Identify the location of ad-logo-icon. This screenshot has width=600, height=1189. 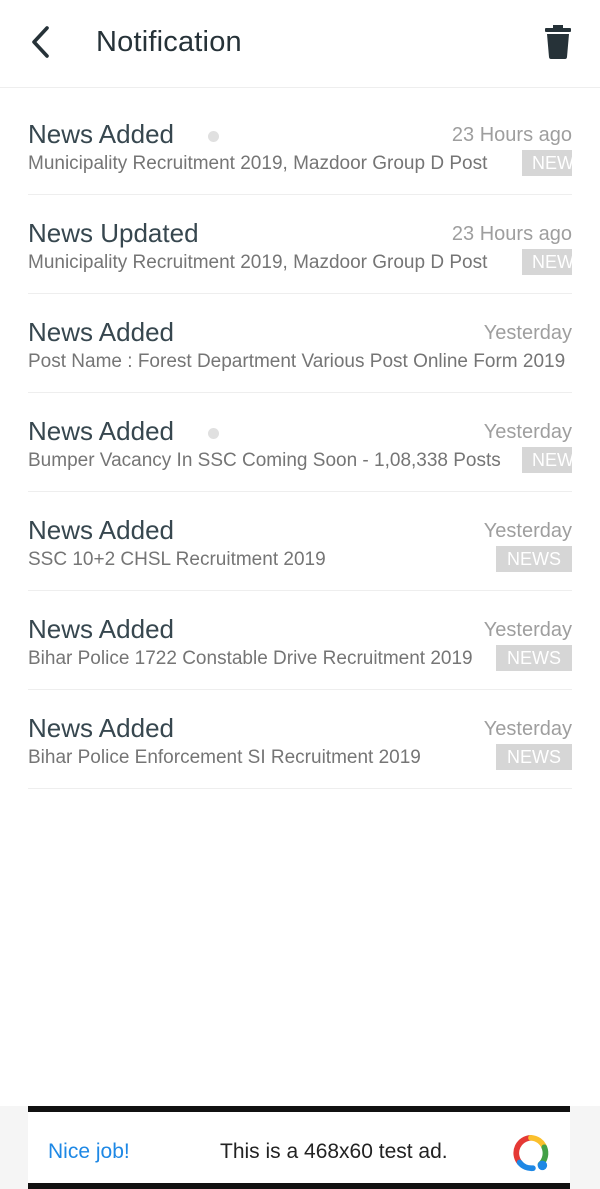
(531, 1153).